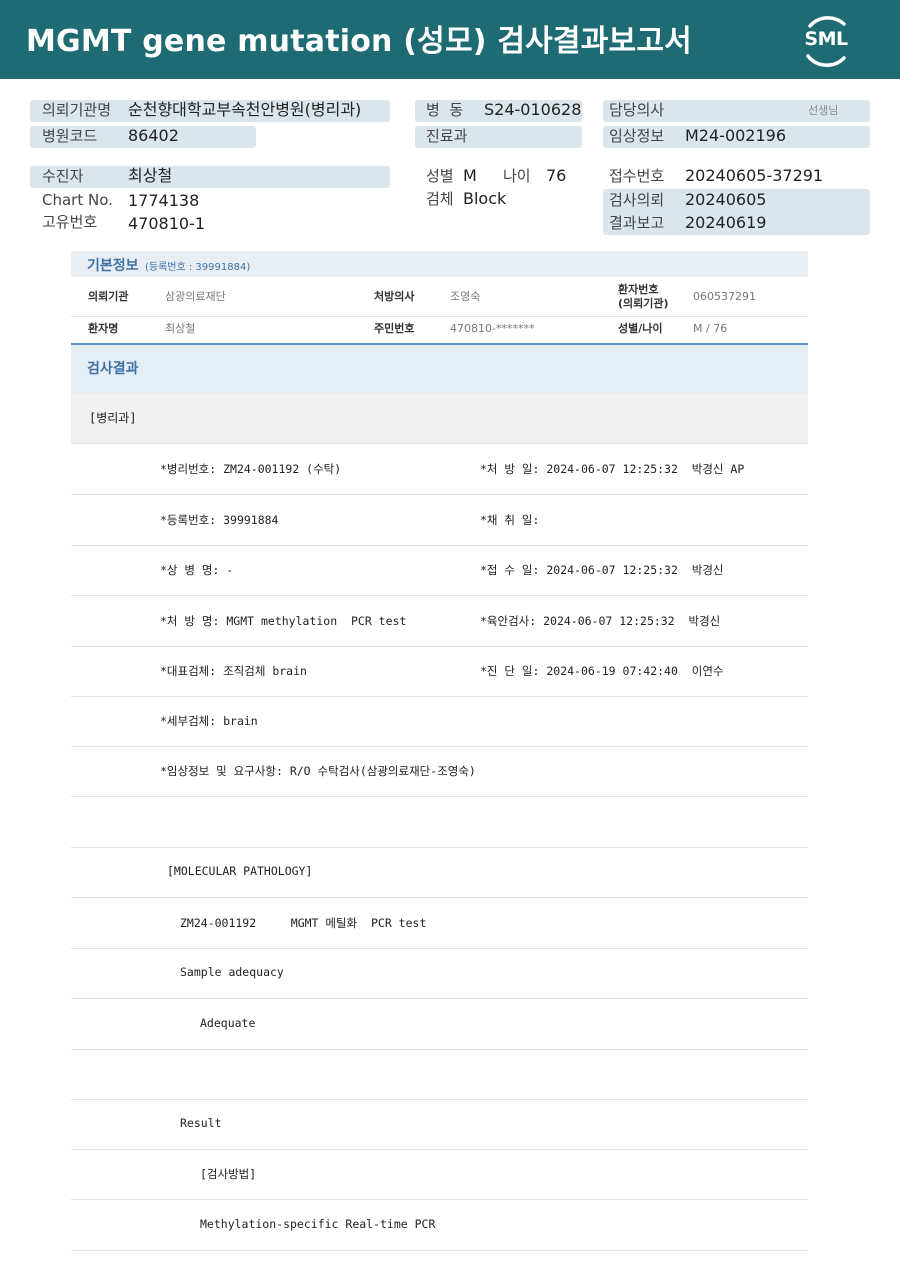 This screenshot has height=1271, width=900. I want to click on patient-name-value: 최상철, so click(180, 328).